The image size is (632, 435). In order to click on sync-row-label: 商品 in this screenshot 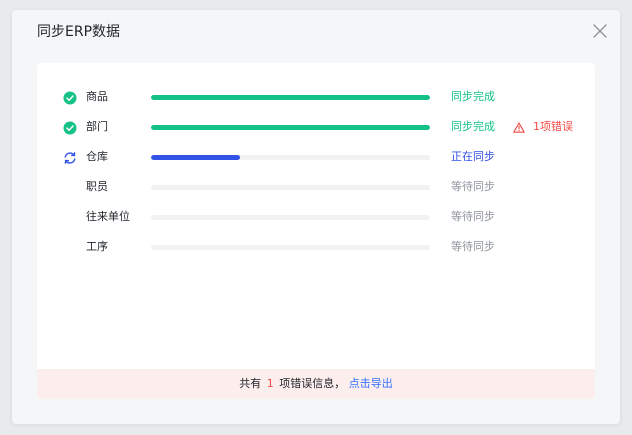, I will do `click(97, 96)`.